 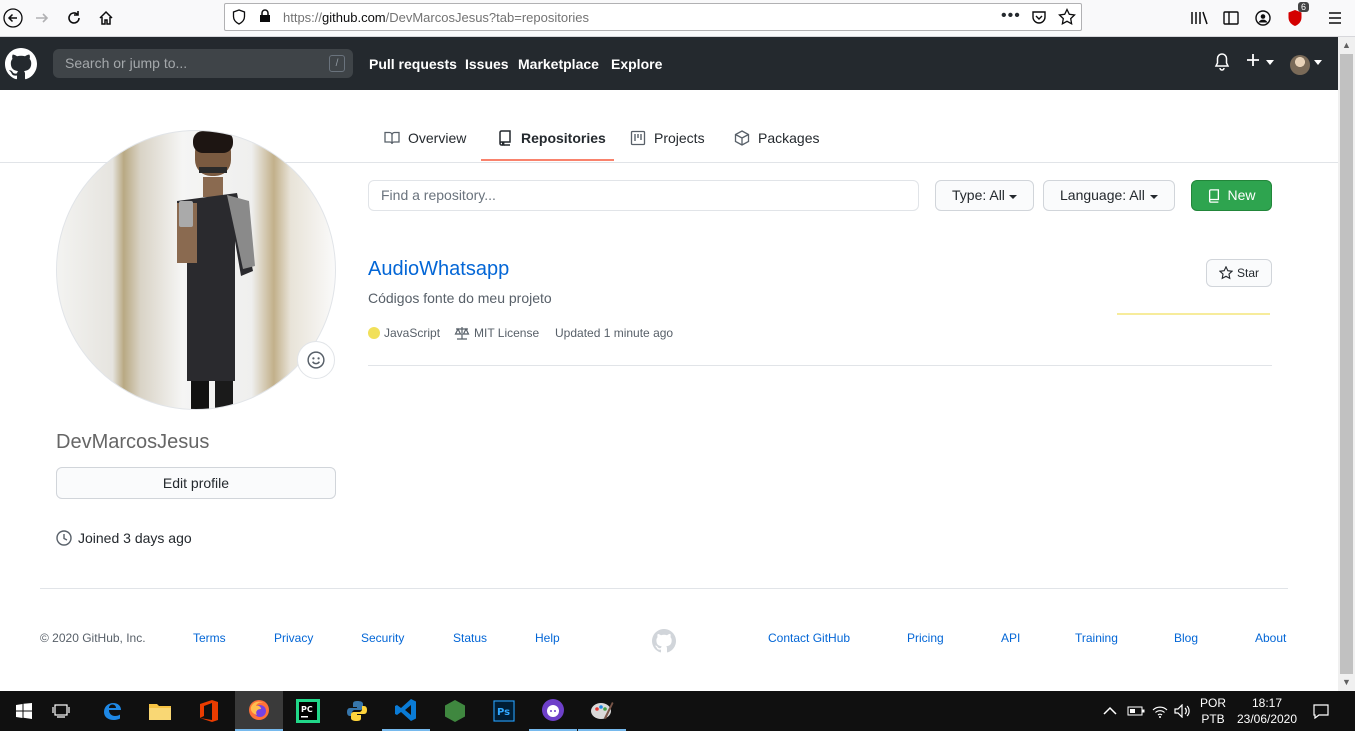 I want to click on language-label: JavaScript, so click(x=412, y=333).